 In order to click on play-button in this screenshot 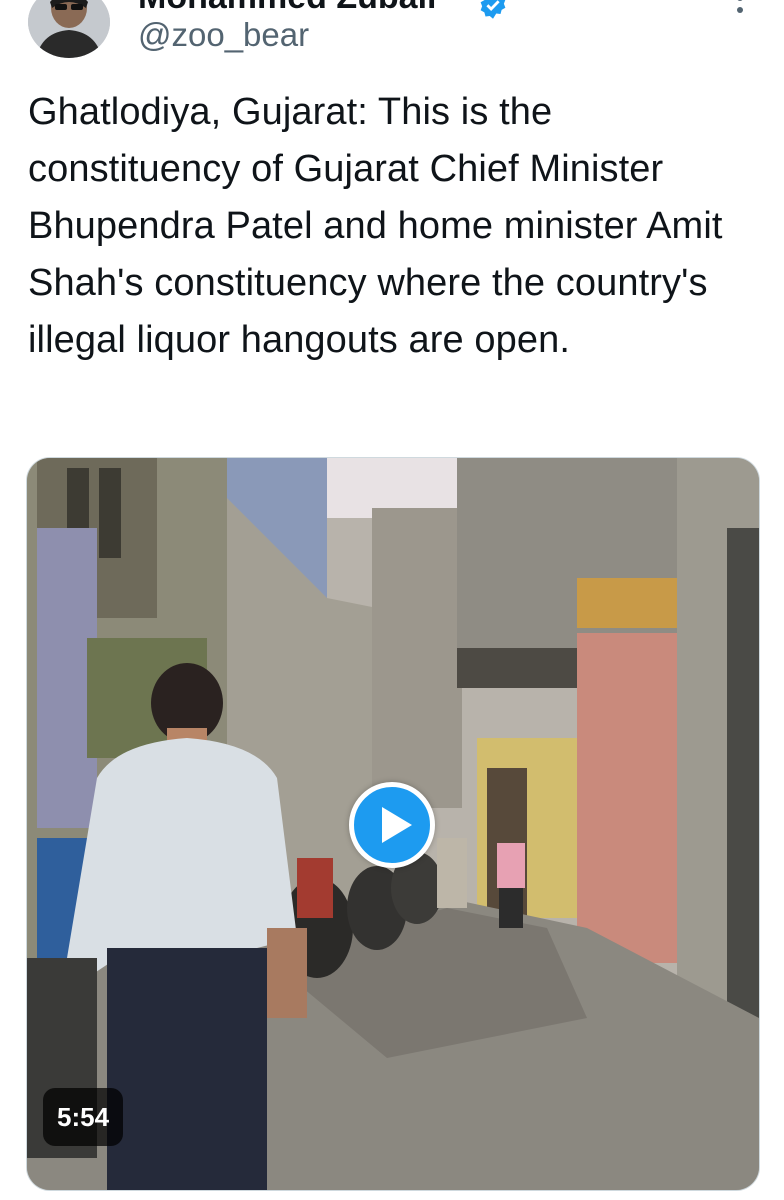, I will do `click(392, 825)`.